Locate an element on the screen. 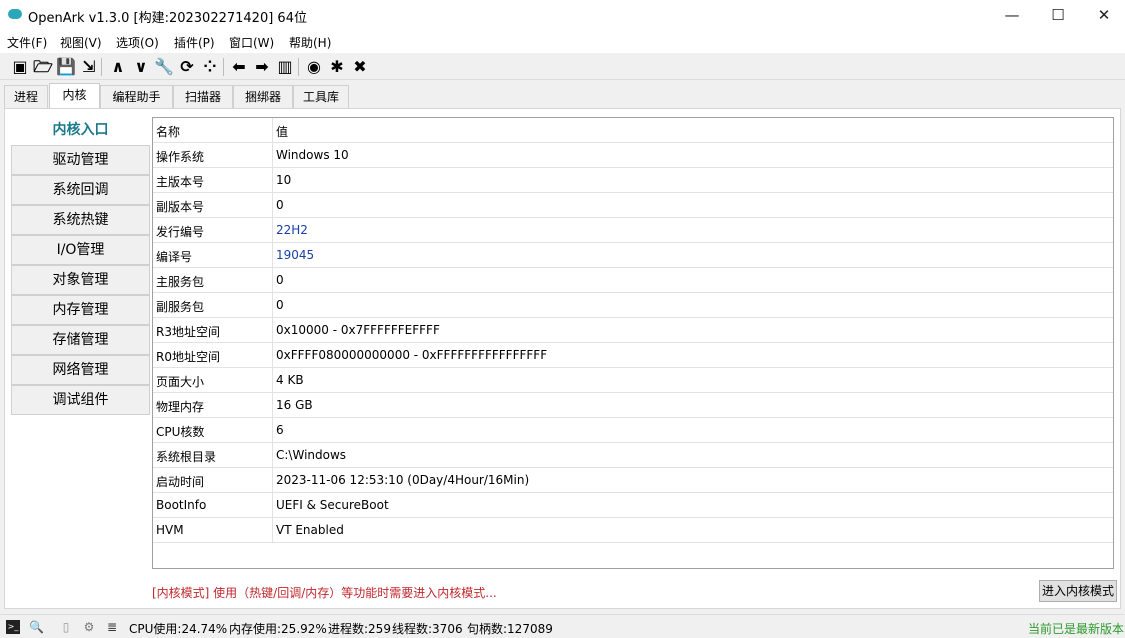  database-icon: ≣ is located at coordinates (112, 627).